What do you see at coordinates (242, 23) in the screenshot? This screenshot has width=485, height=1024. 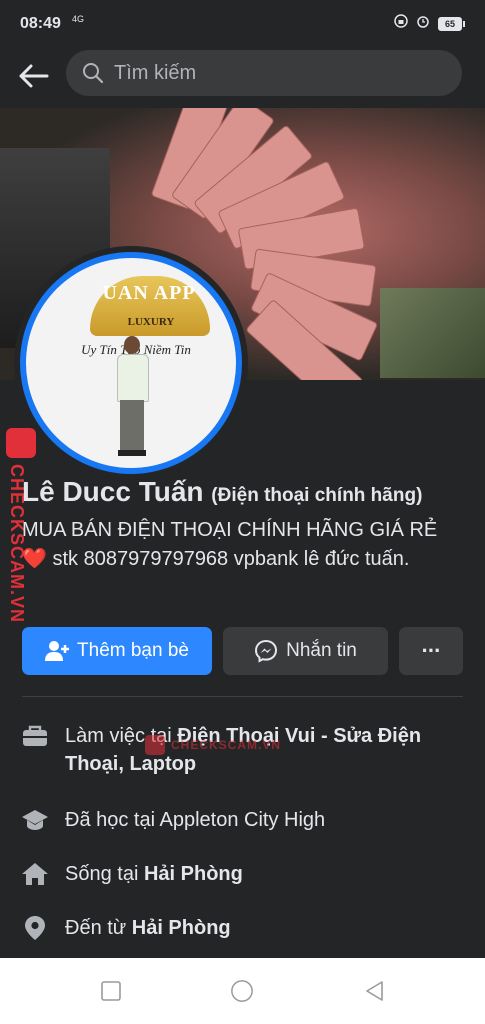 I see `status-bar: 08:49 4G 65` at bounding box center [242, 23].